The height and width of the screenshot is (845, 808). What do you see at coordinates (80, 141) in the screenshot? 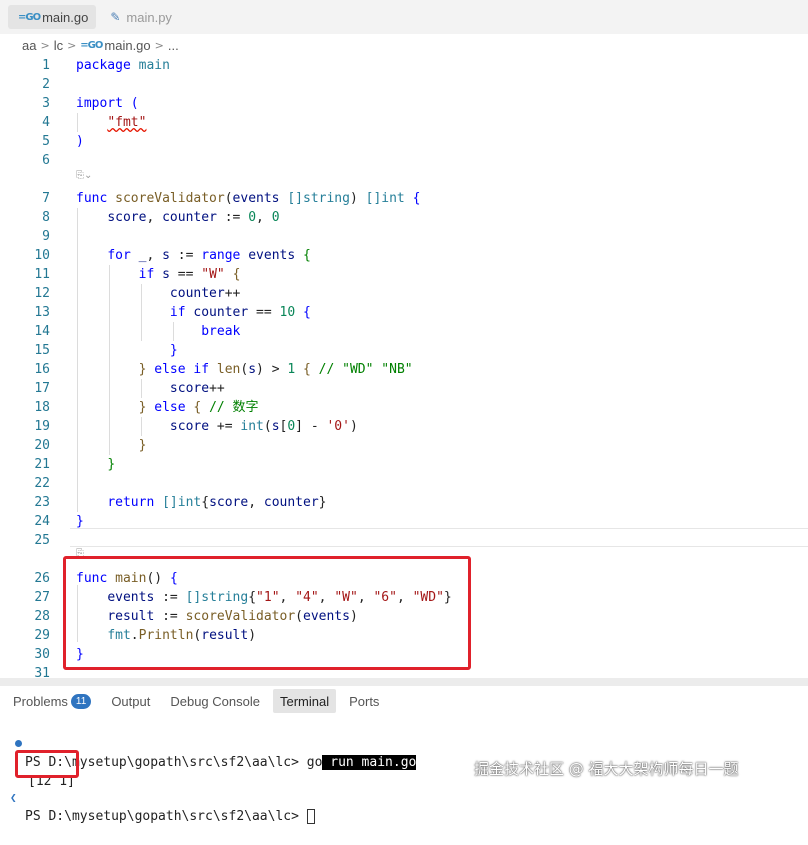
I see `code-text: )` at bounding box center [80, 141].